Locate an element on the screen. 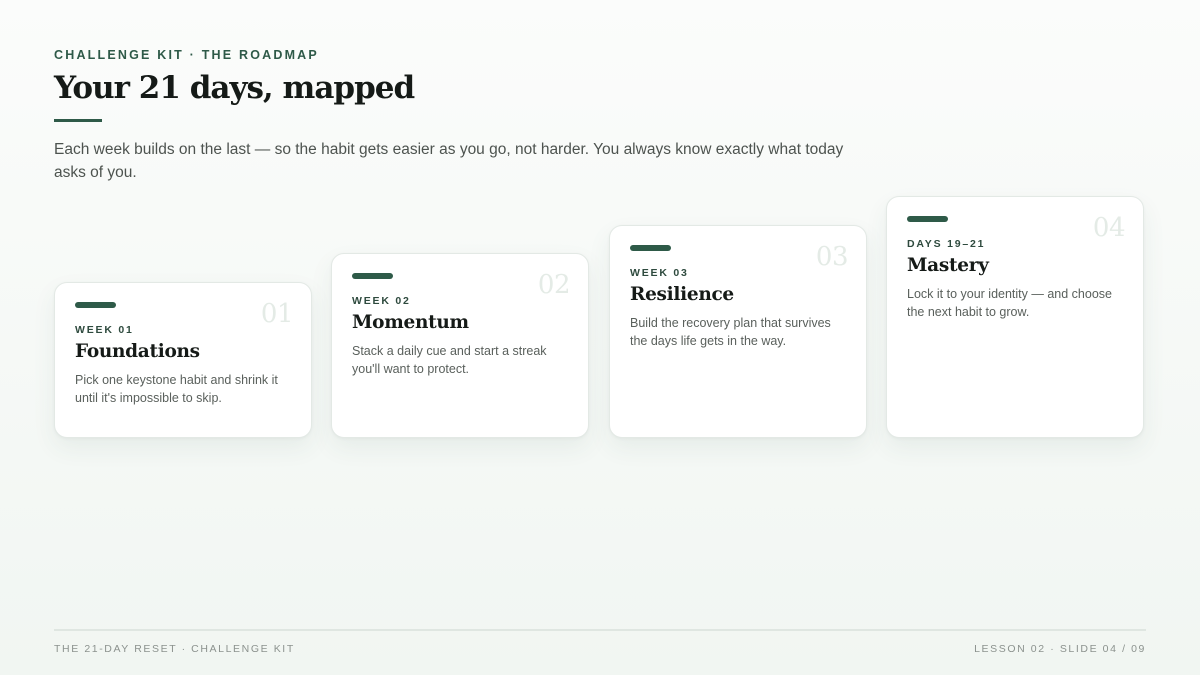 Image resolution: width=1200 pixels, height=675 pixels. card-number: 01 is located at coordinates (277, 314).